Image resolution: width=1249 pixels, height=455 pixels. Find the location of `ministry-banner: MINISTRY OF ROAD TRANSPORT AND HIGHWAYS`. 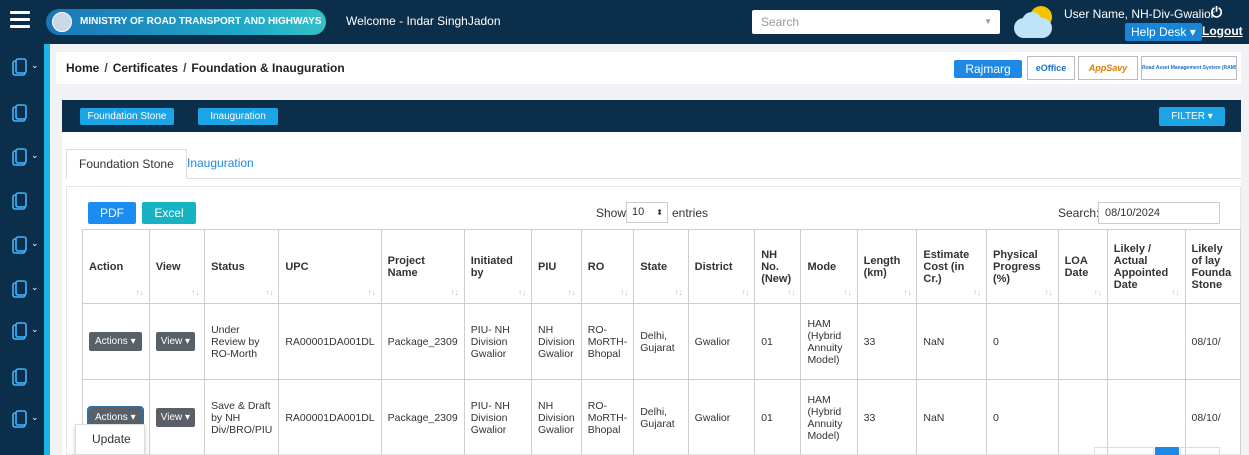

ministry-banner: MINISTRY OF ROAD TRANSPORT AND HIGHWAYS is located at coordinates (186, 22).